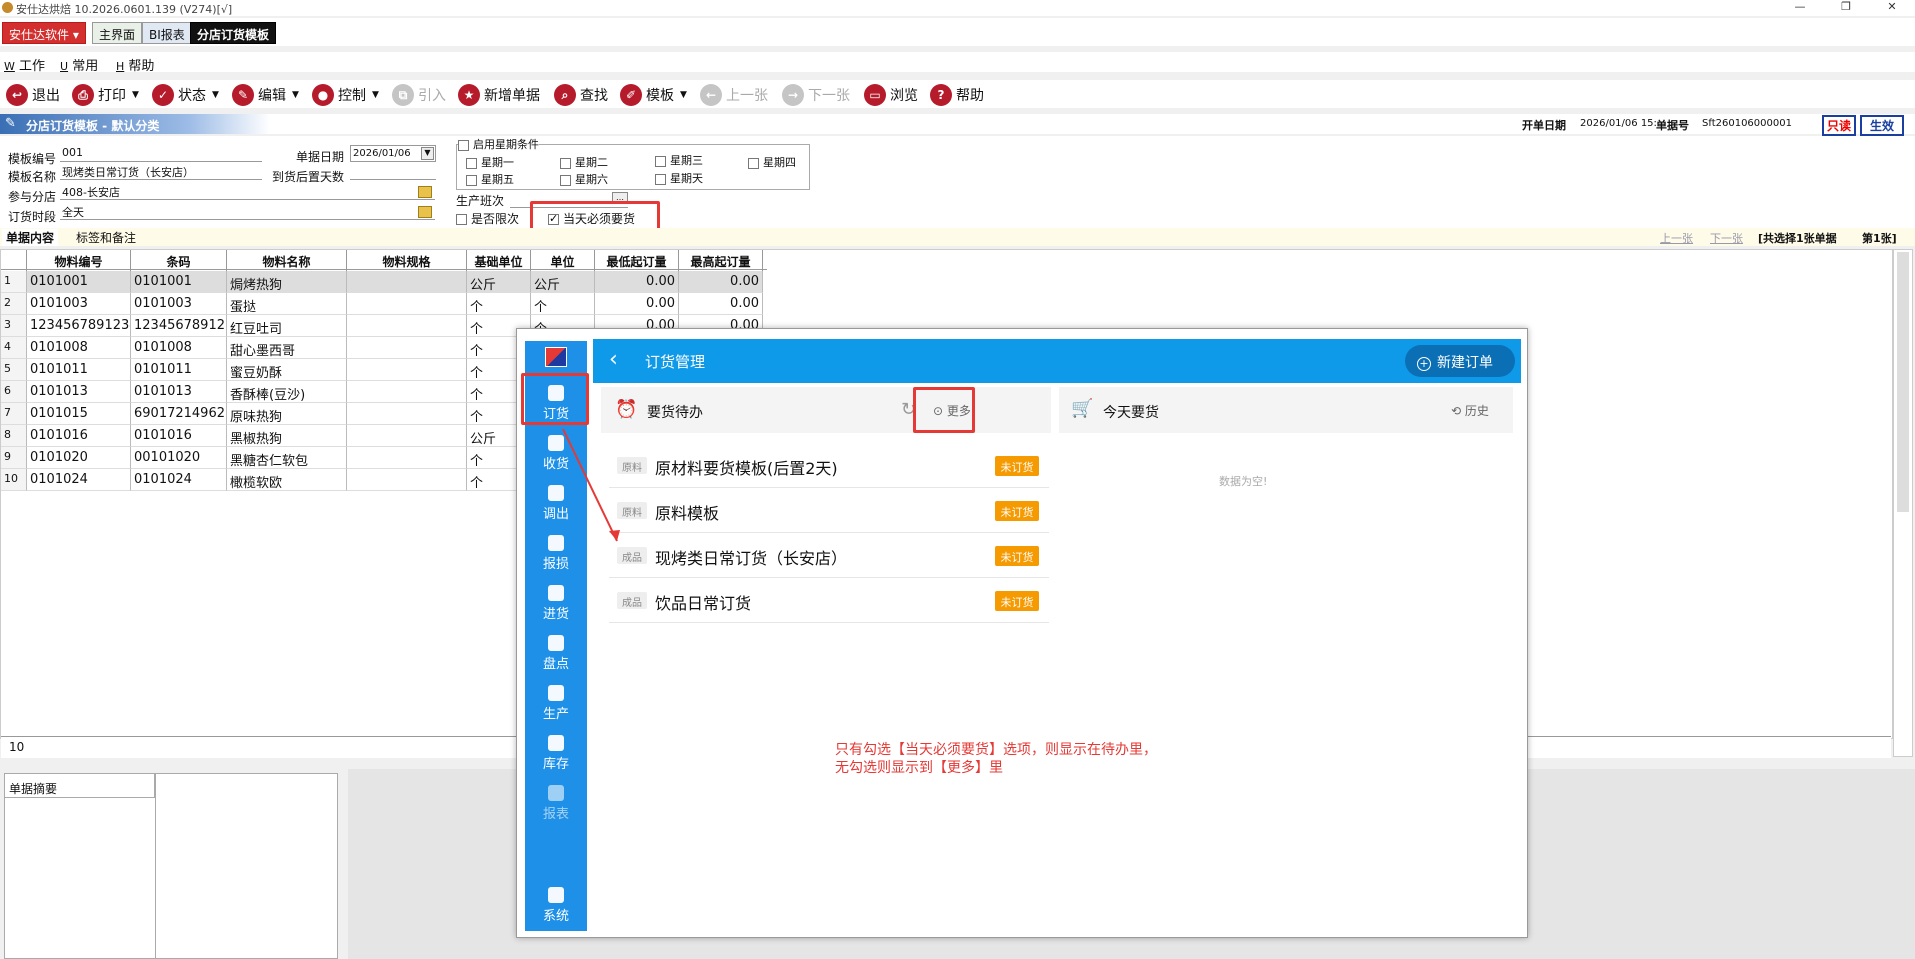  What do you see at coordinates (233, 33) in the screenshot?
I see `tab-store-order-template: 分店订货模板` at bounding box center [233, 33].